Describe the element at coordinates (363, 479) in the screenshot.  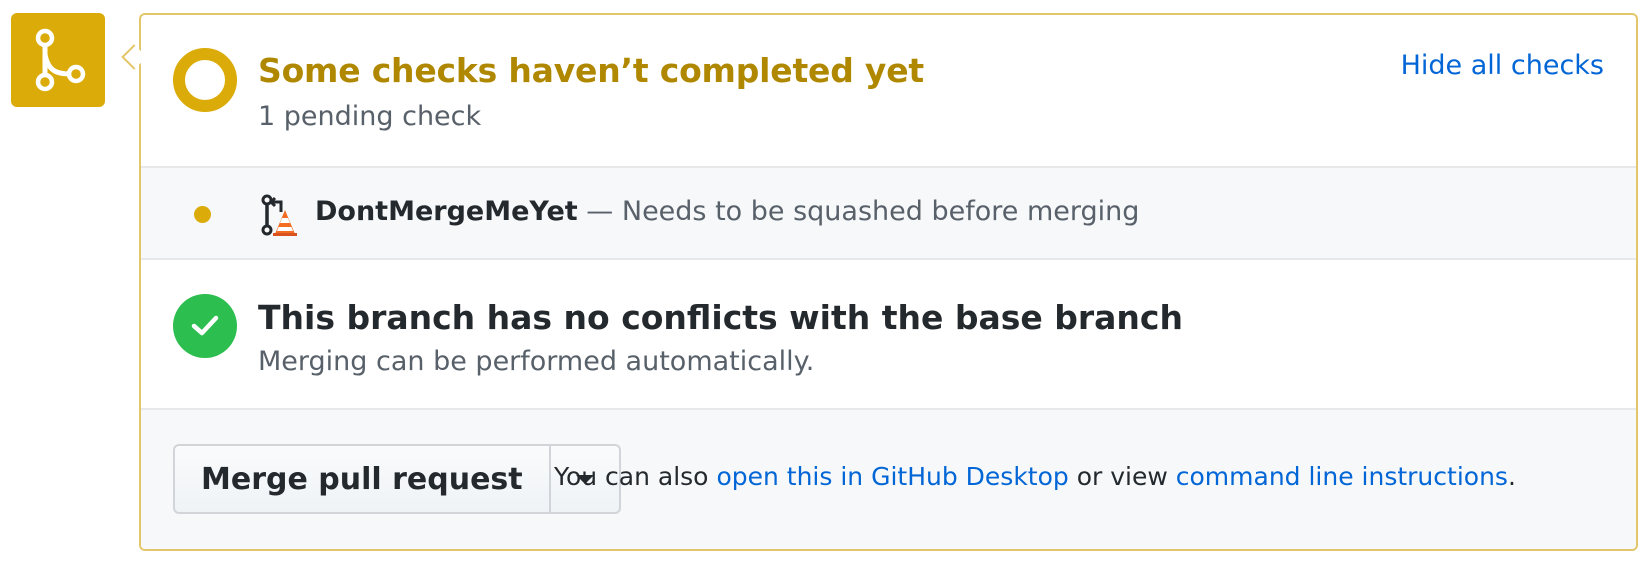
I see `merge-pull-request-button: Merge pull request` at that location.